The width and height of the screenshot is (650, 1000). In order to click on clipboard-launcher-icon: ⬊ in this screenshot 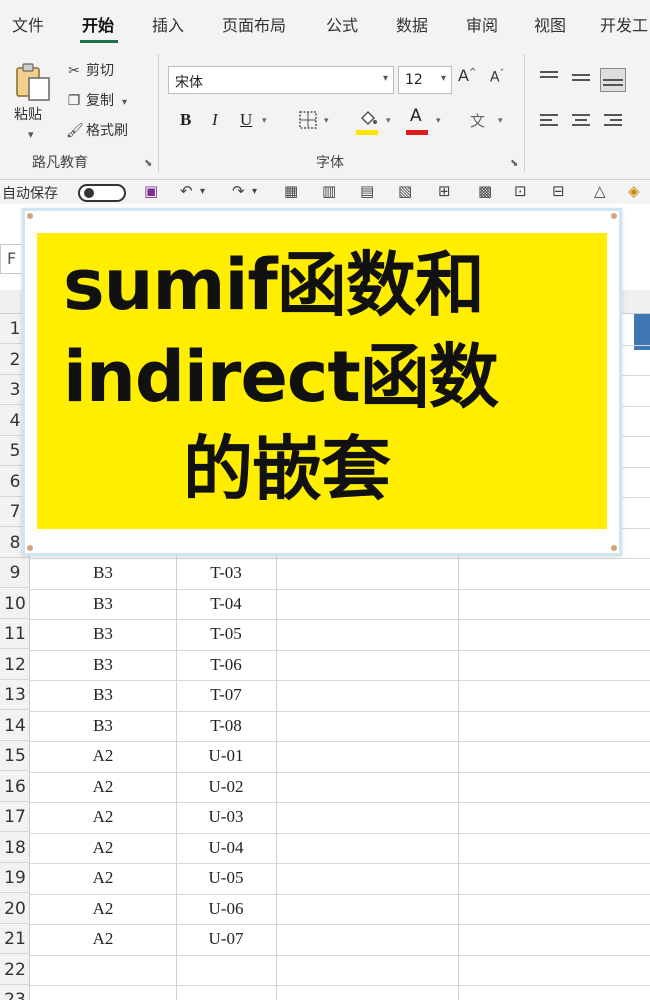, I will do `click(148, 163)`.